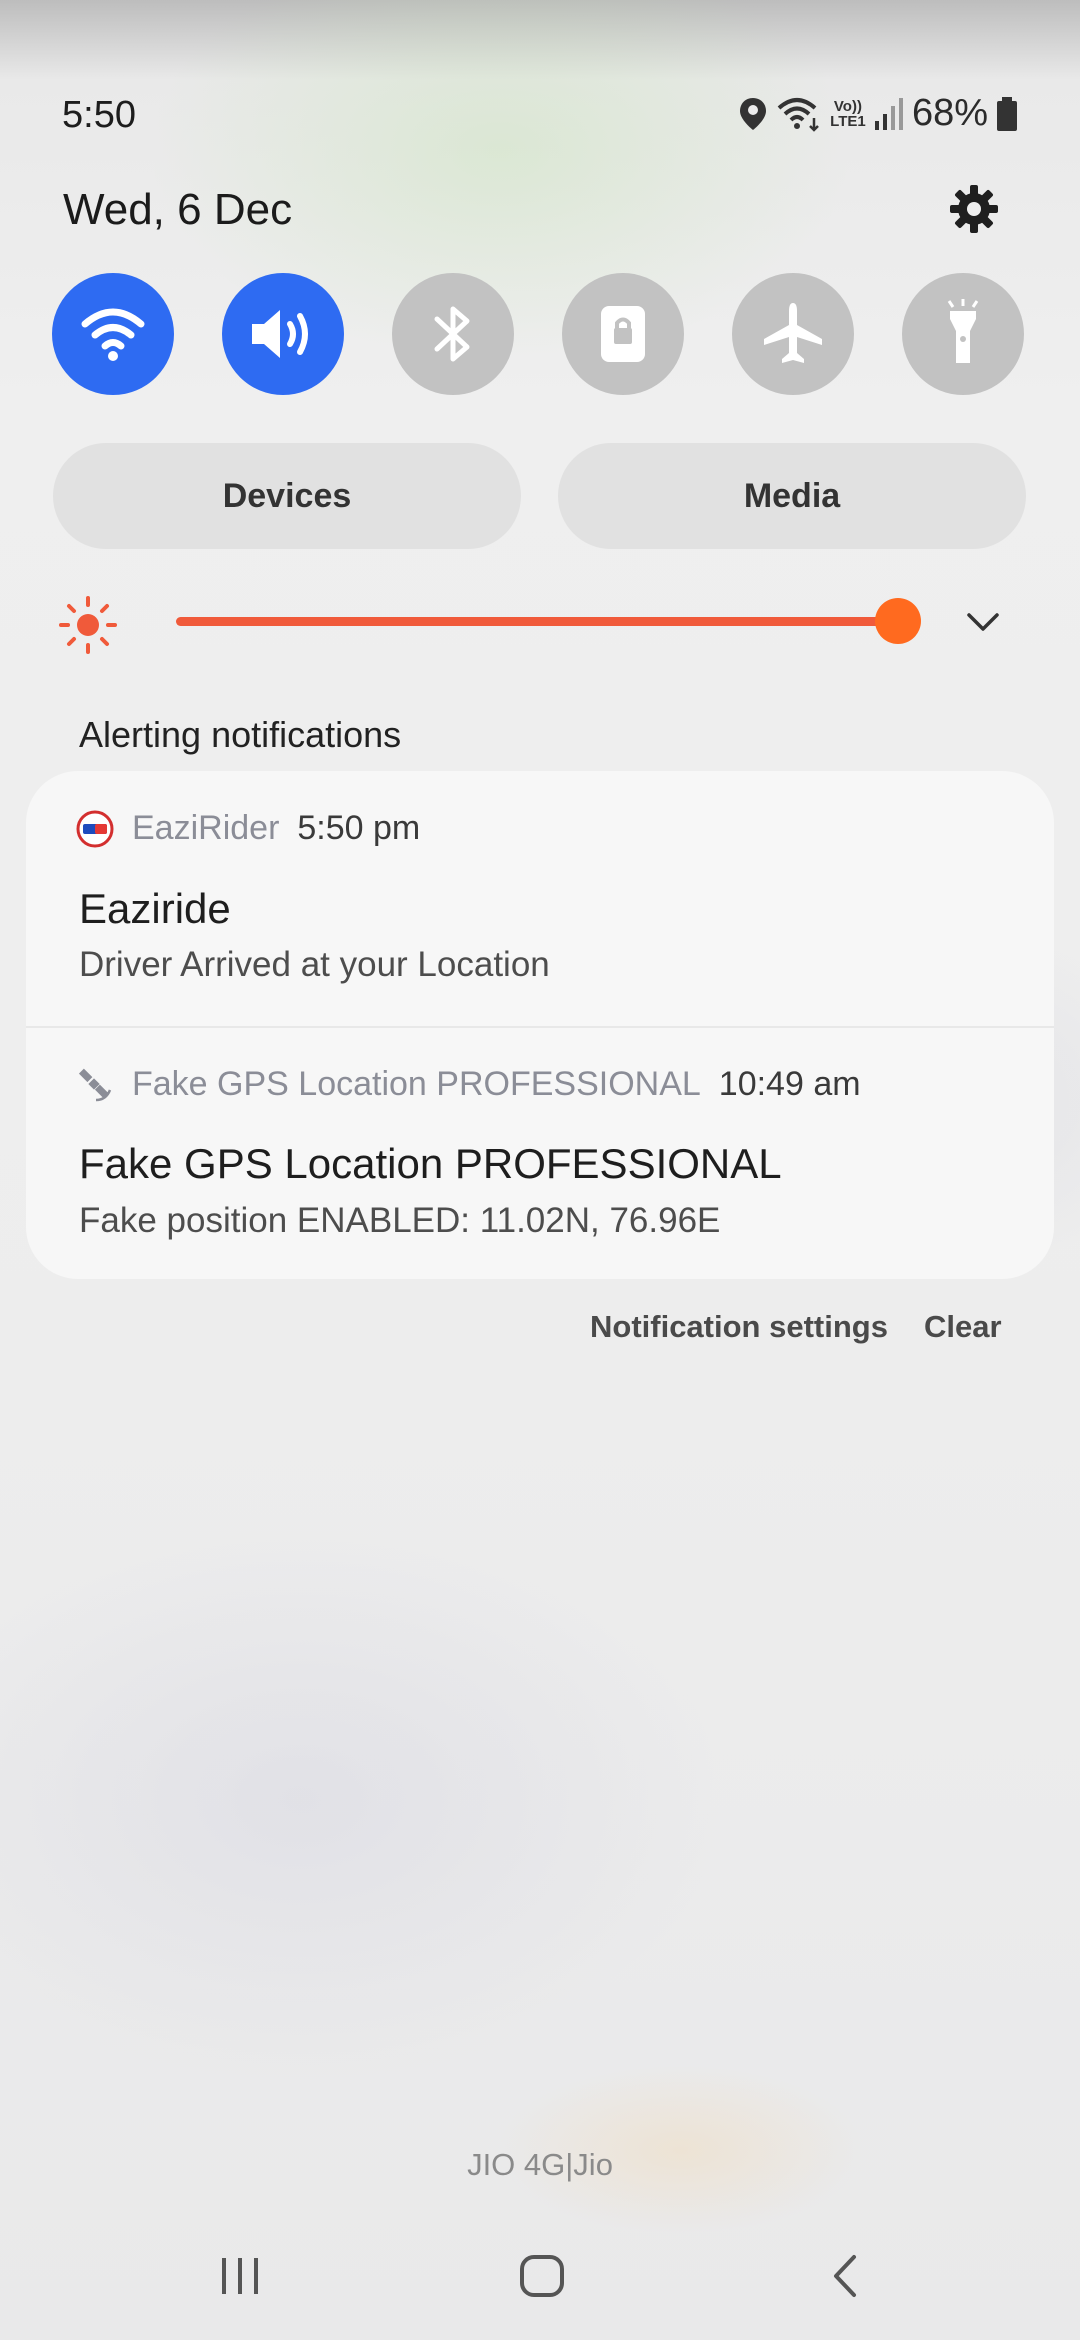  I want to click on home-icon, so click(542, 2276).